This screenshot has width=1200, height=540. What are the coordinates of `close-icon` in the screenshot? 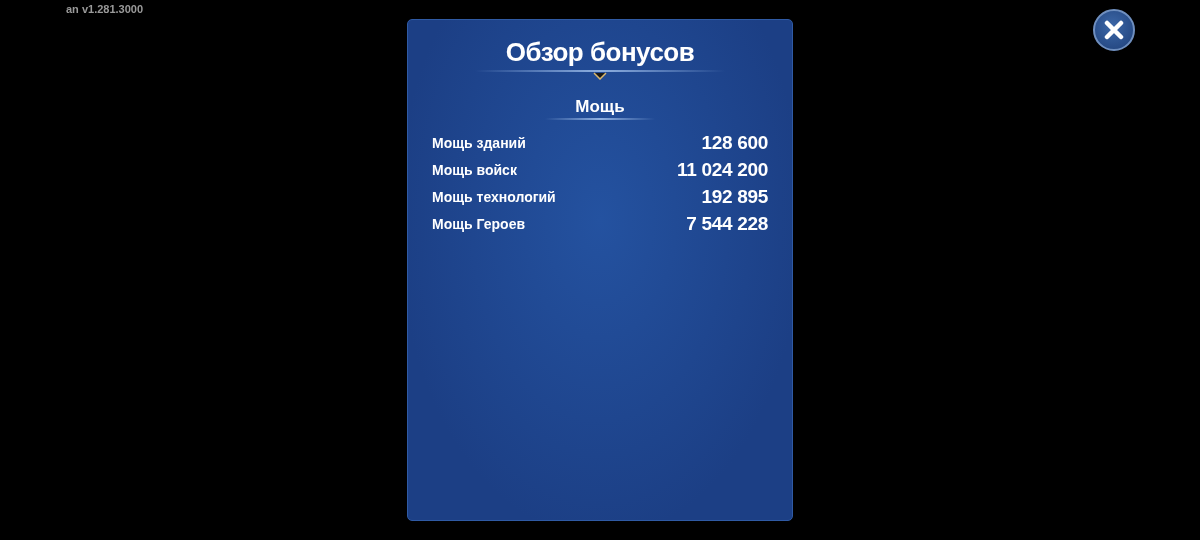 It's located at (1114, 30).